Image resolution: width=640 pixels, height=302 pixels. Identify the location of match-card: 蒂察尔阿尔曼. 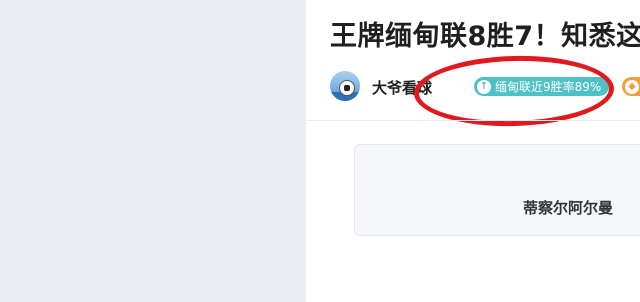
(497, 190).